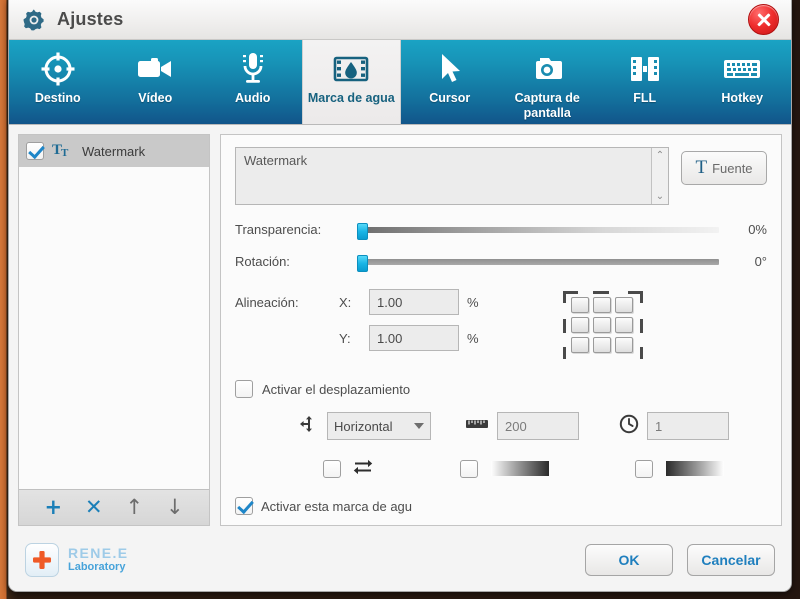 The image size is (800, 599). I want to click on alignment-position-grid, so click(603, 325).